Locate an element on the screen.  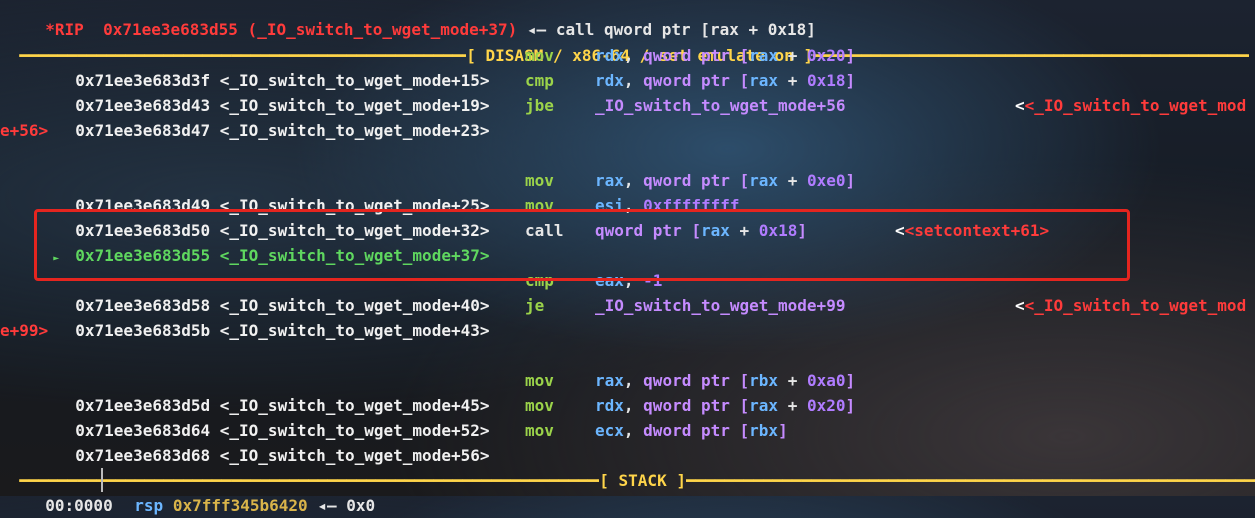
instr-symbol: <_IO_switch_to_wget_mode+43> is located at coordinates (354, 330).